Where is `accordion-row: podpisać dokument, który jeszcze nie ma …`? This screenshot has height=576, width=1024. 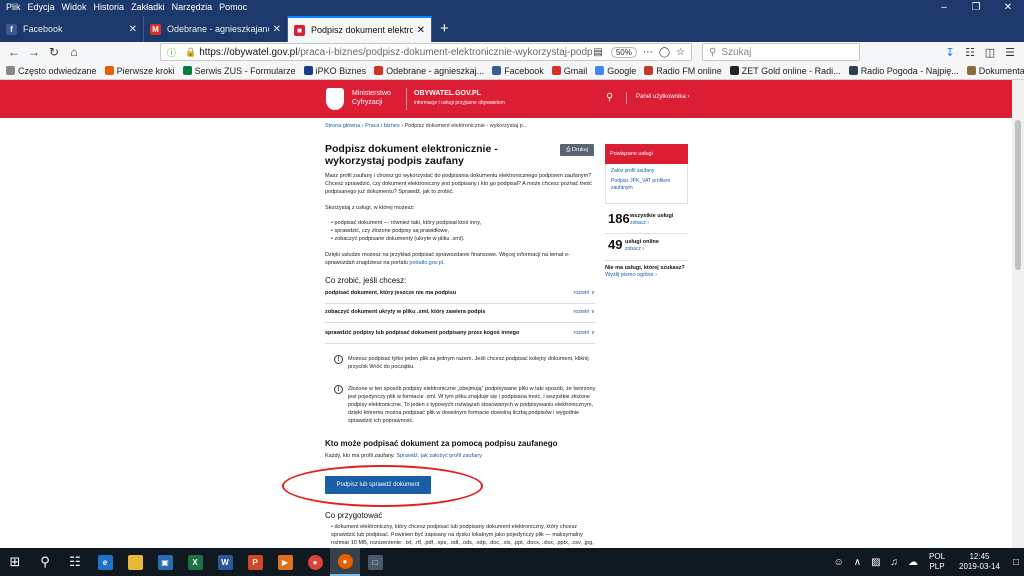
accordion-row: podpisać dokument, który jeszcze nie ma … is located at coordinates (460, 297).